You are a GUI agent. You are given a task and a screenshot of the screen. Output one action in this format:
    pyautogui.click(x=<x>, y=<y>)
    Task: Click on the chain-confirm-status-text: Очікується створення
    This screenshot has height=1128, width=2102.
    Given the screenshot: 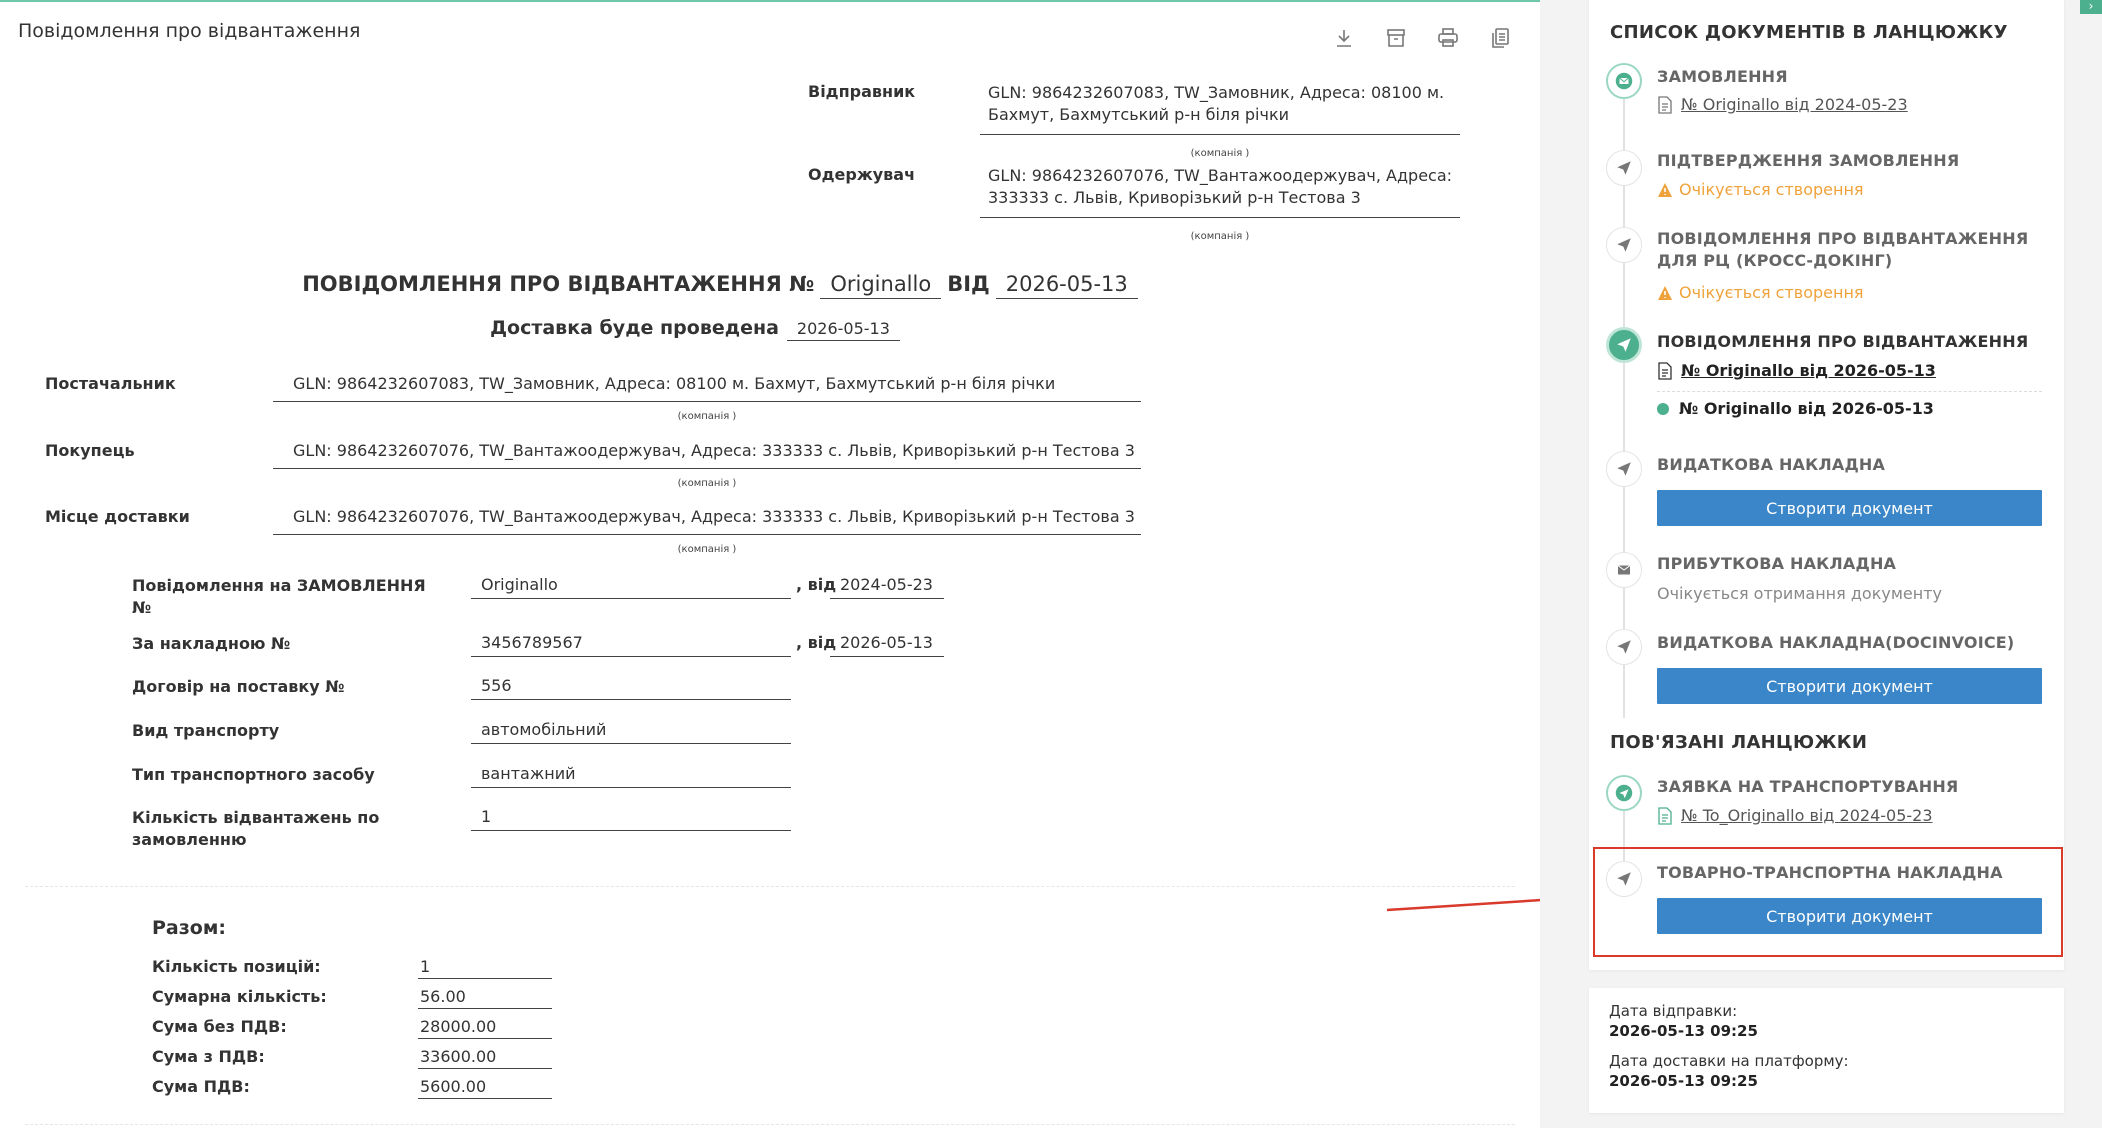 What is the action you would take?
    pyautogui.click(x=1771, y=189)
    